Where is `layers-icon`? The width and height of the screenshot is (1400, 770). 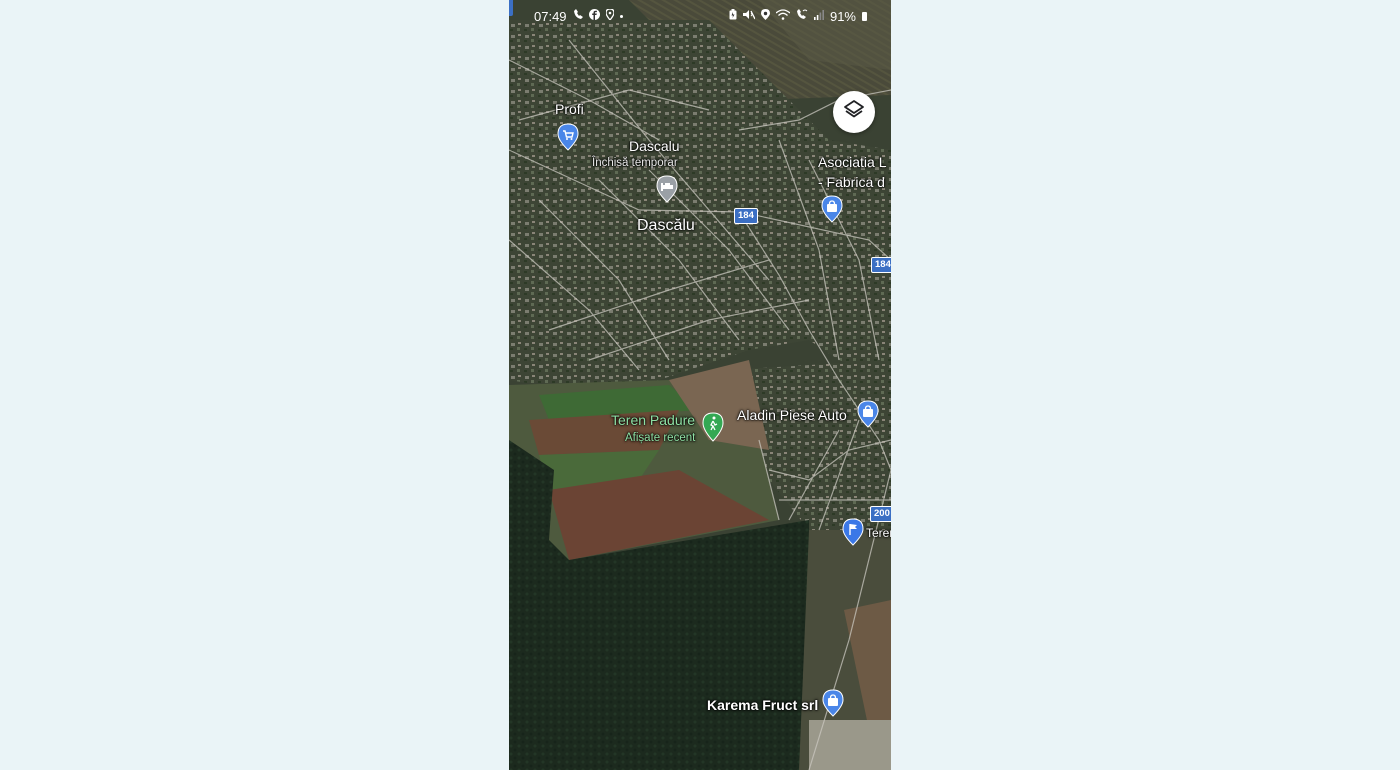 layers-icon is located at coordinates (854, 112).